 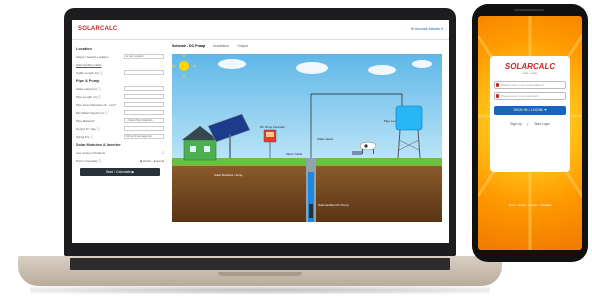 What do you see at coordinates (88, 81) in the screenshot?
I see `pipe-pump-section-title: Pipe & Pump` at bounding box center [88, 81].